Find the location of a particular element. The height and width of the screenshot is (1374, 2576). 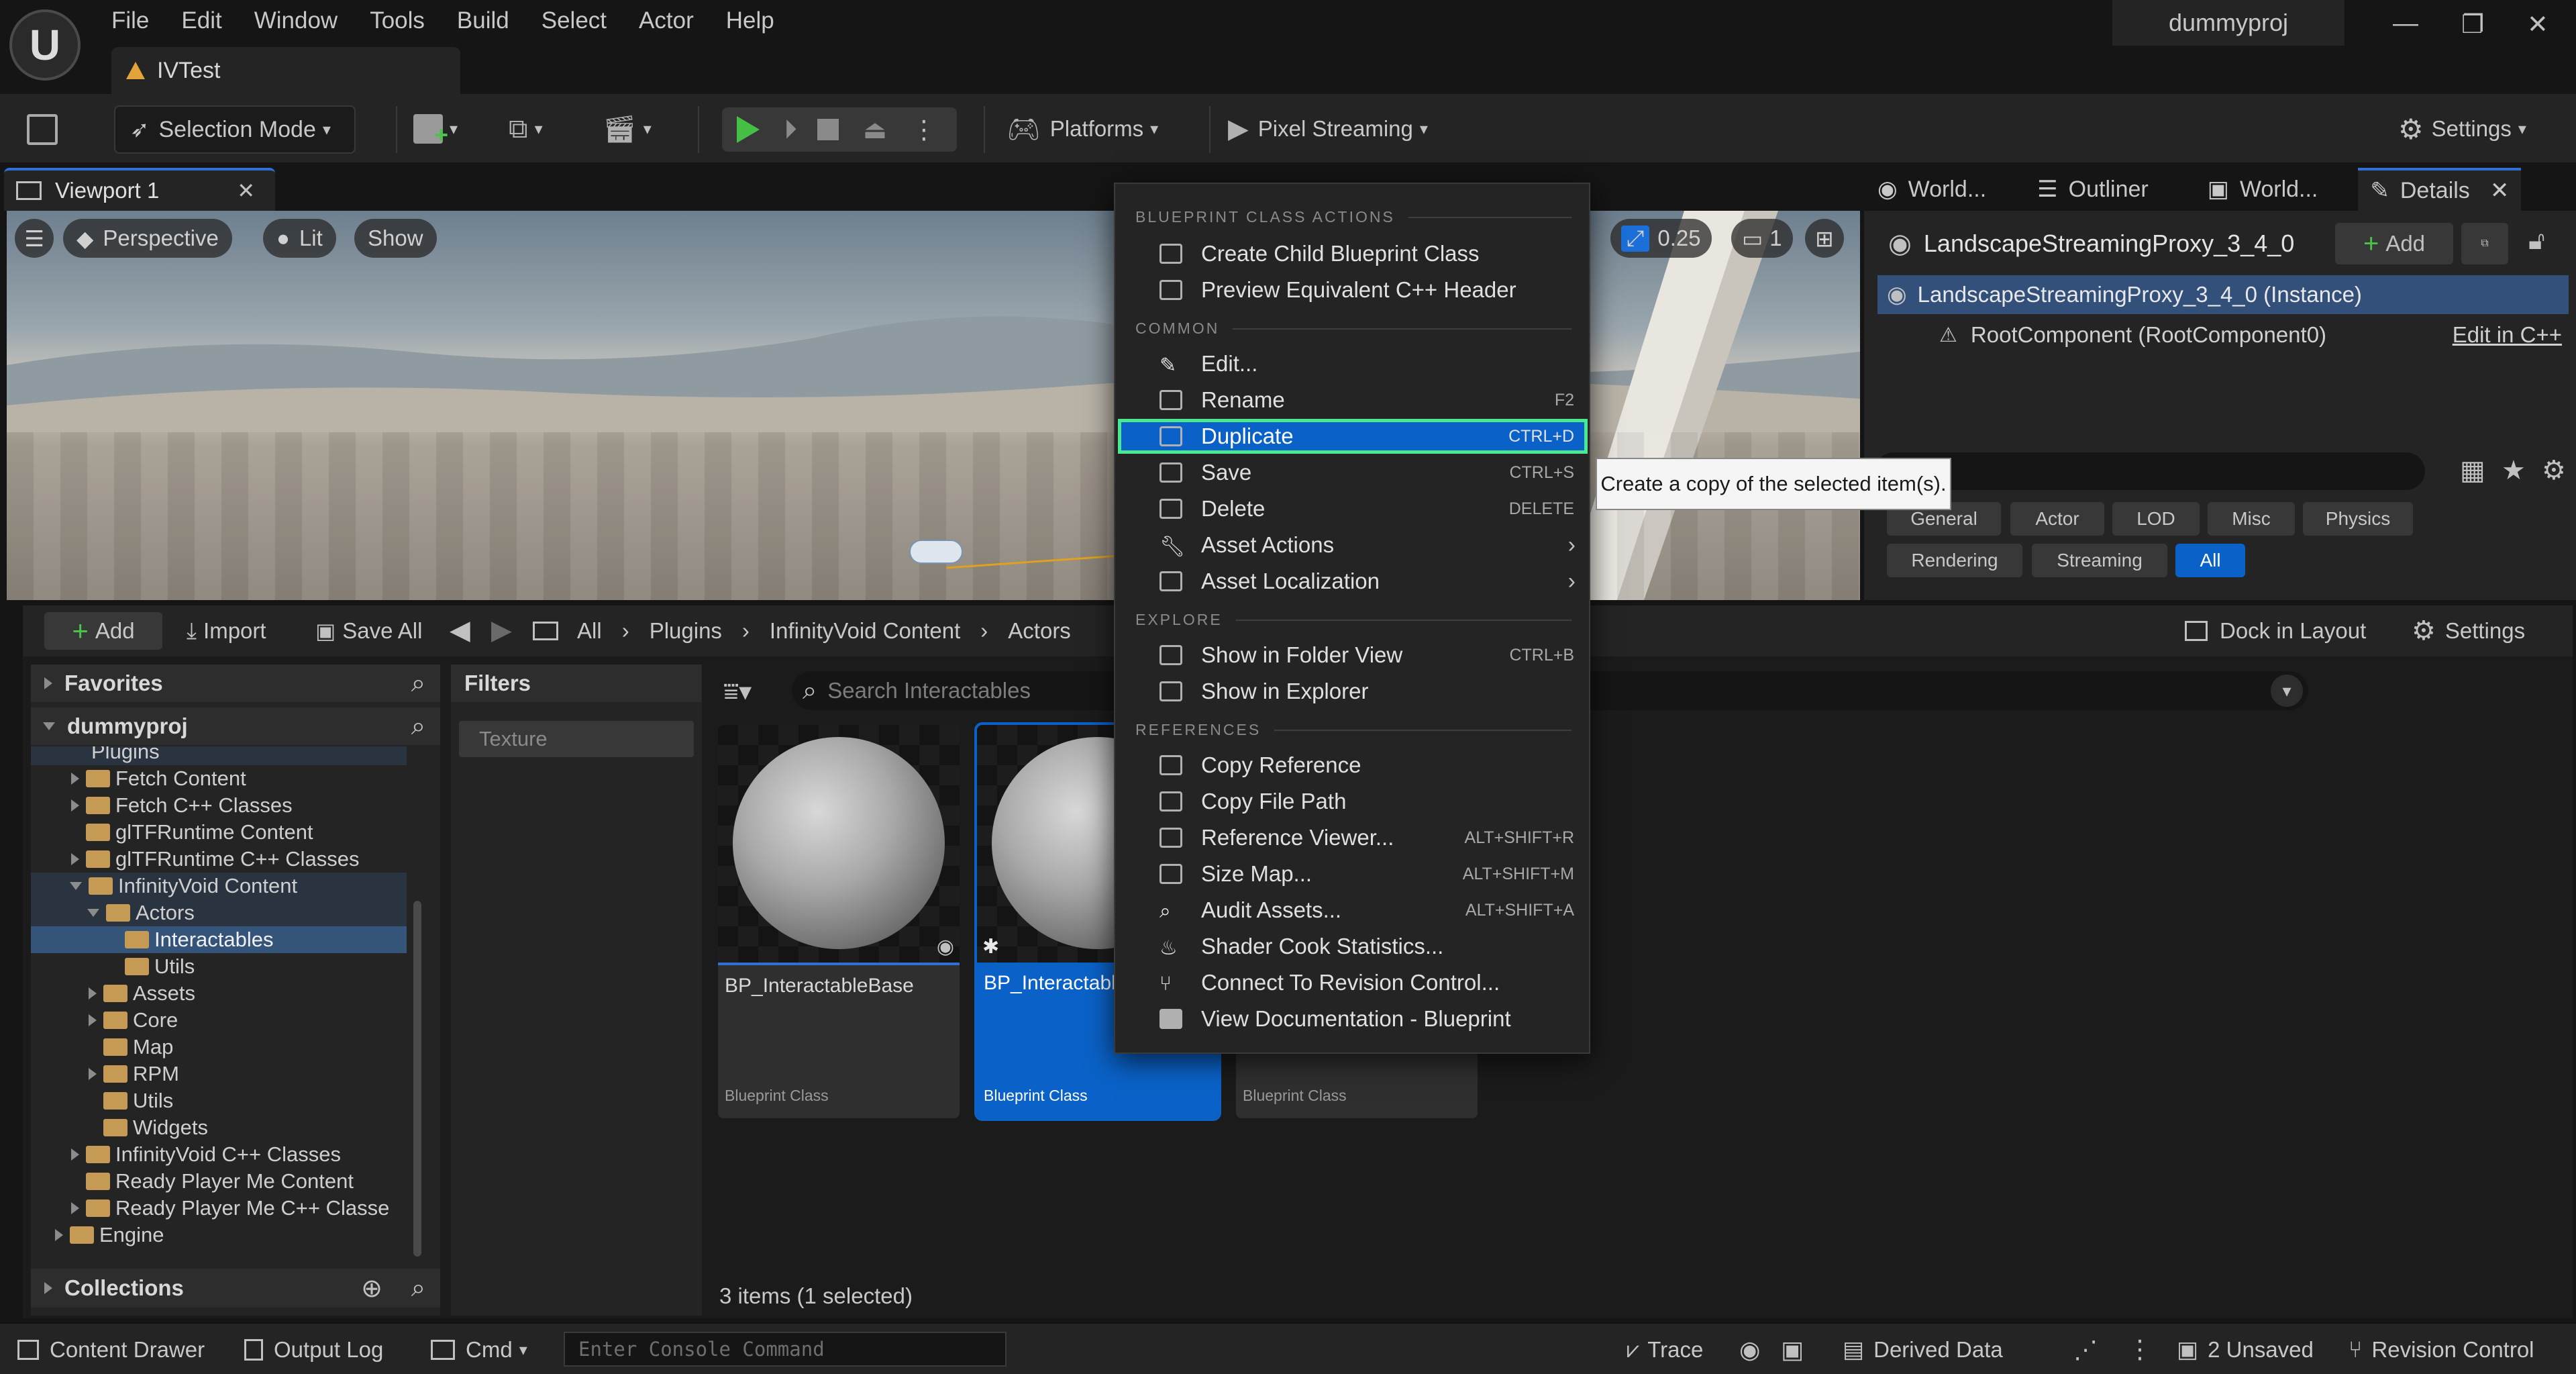

filter-chip-rendering: Rendering is located at coordinates (1954, 560).